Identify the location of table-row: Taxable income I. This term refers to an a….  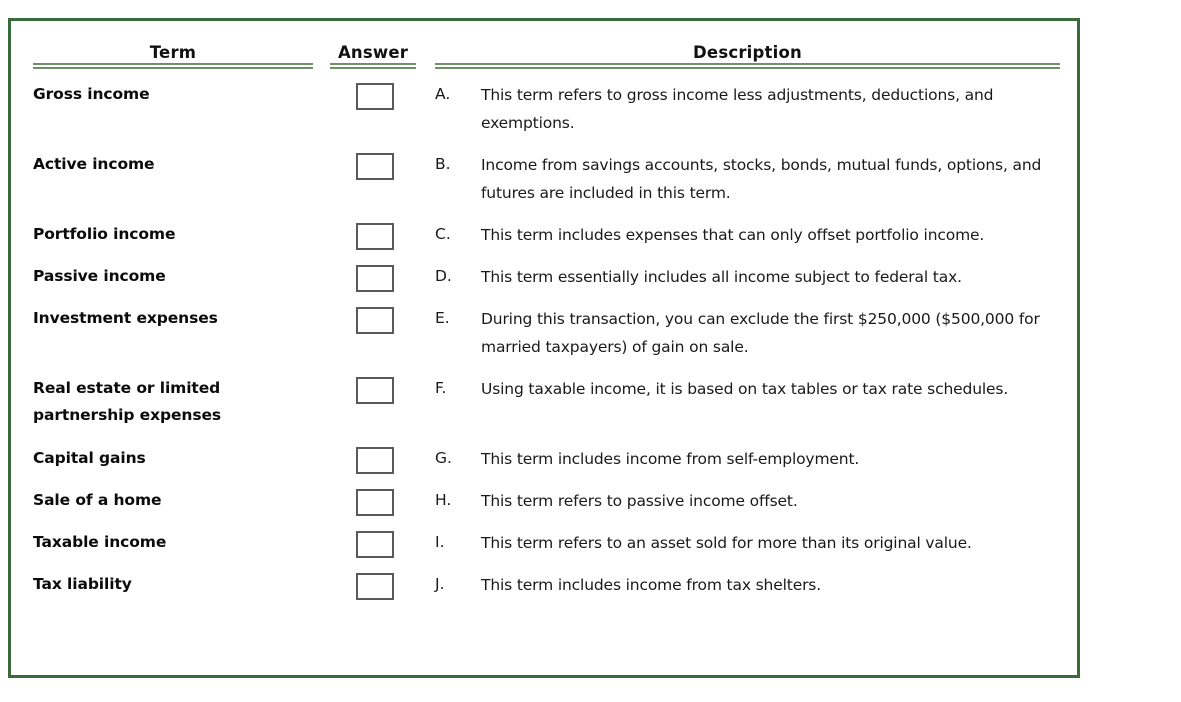
(544, 550).